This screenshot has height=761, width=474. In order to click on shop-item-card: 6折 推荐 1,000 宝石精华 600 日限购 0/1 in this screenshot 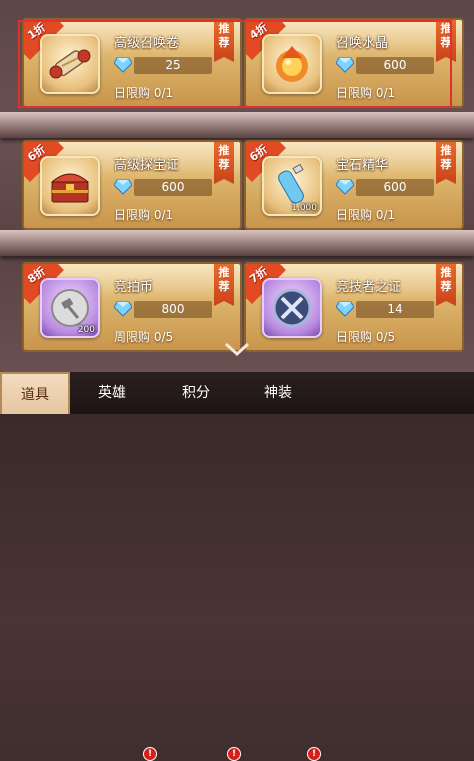, I will do `click(354, 185)`.